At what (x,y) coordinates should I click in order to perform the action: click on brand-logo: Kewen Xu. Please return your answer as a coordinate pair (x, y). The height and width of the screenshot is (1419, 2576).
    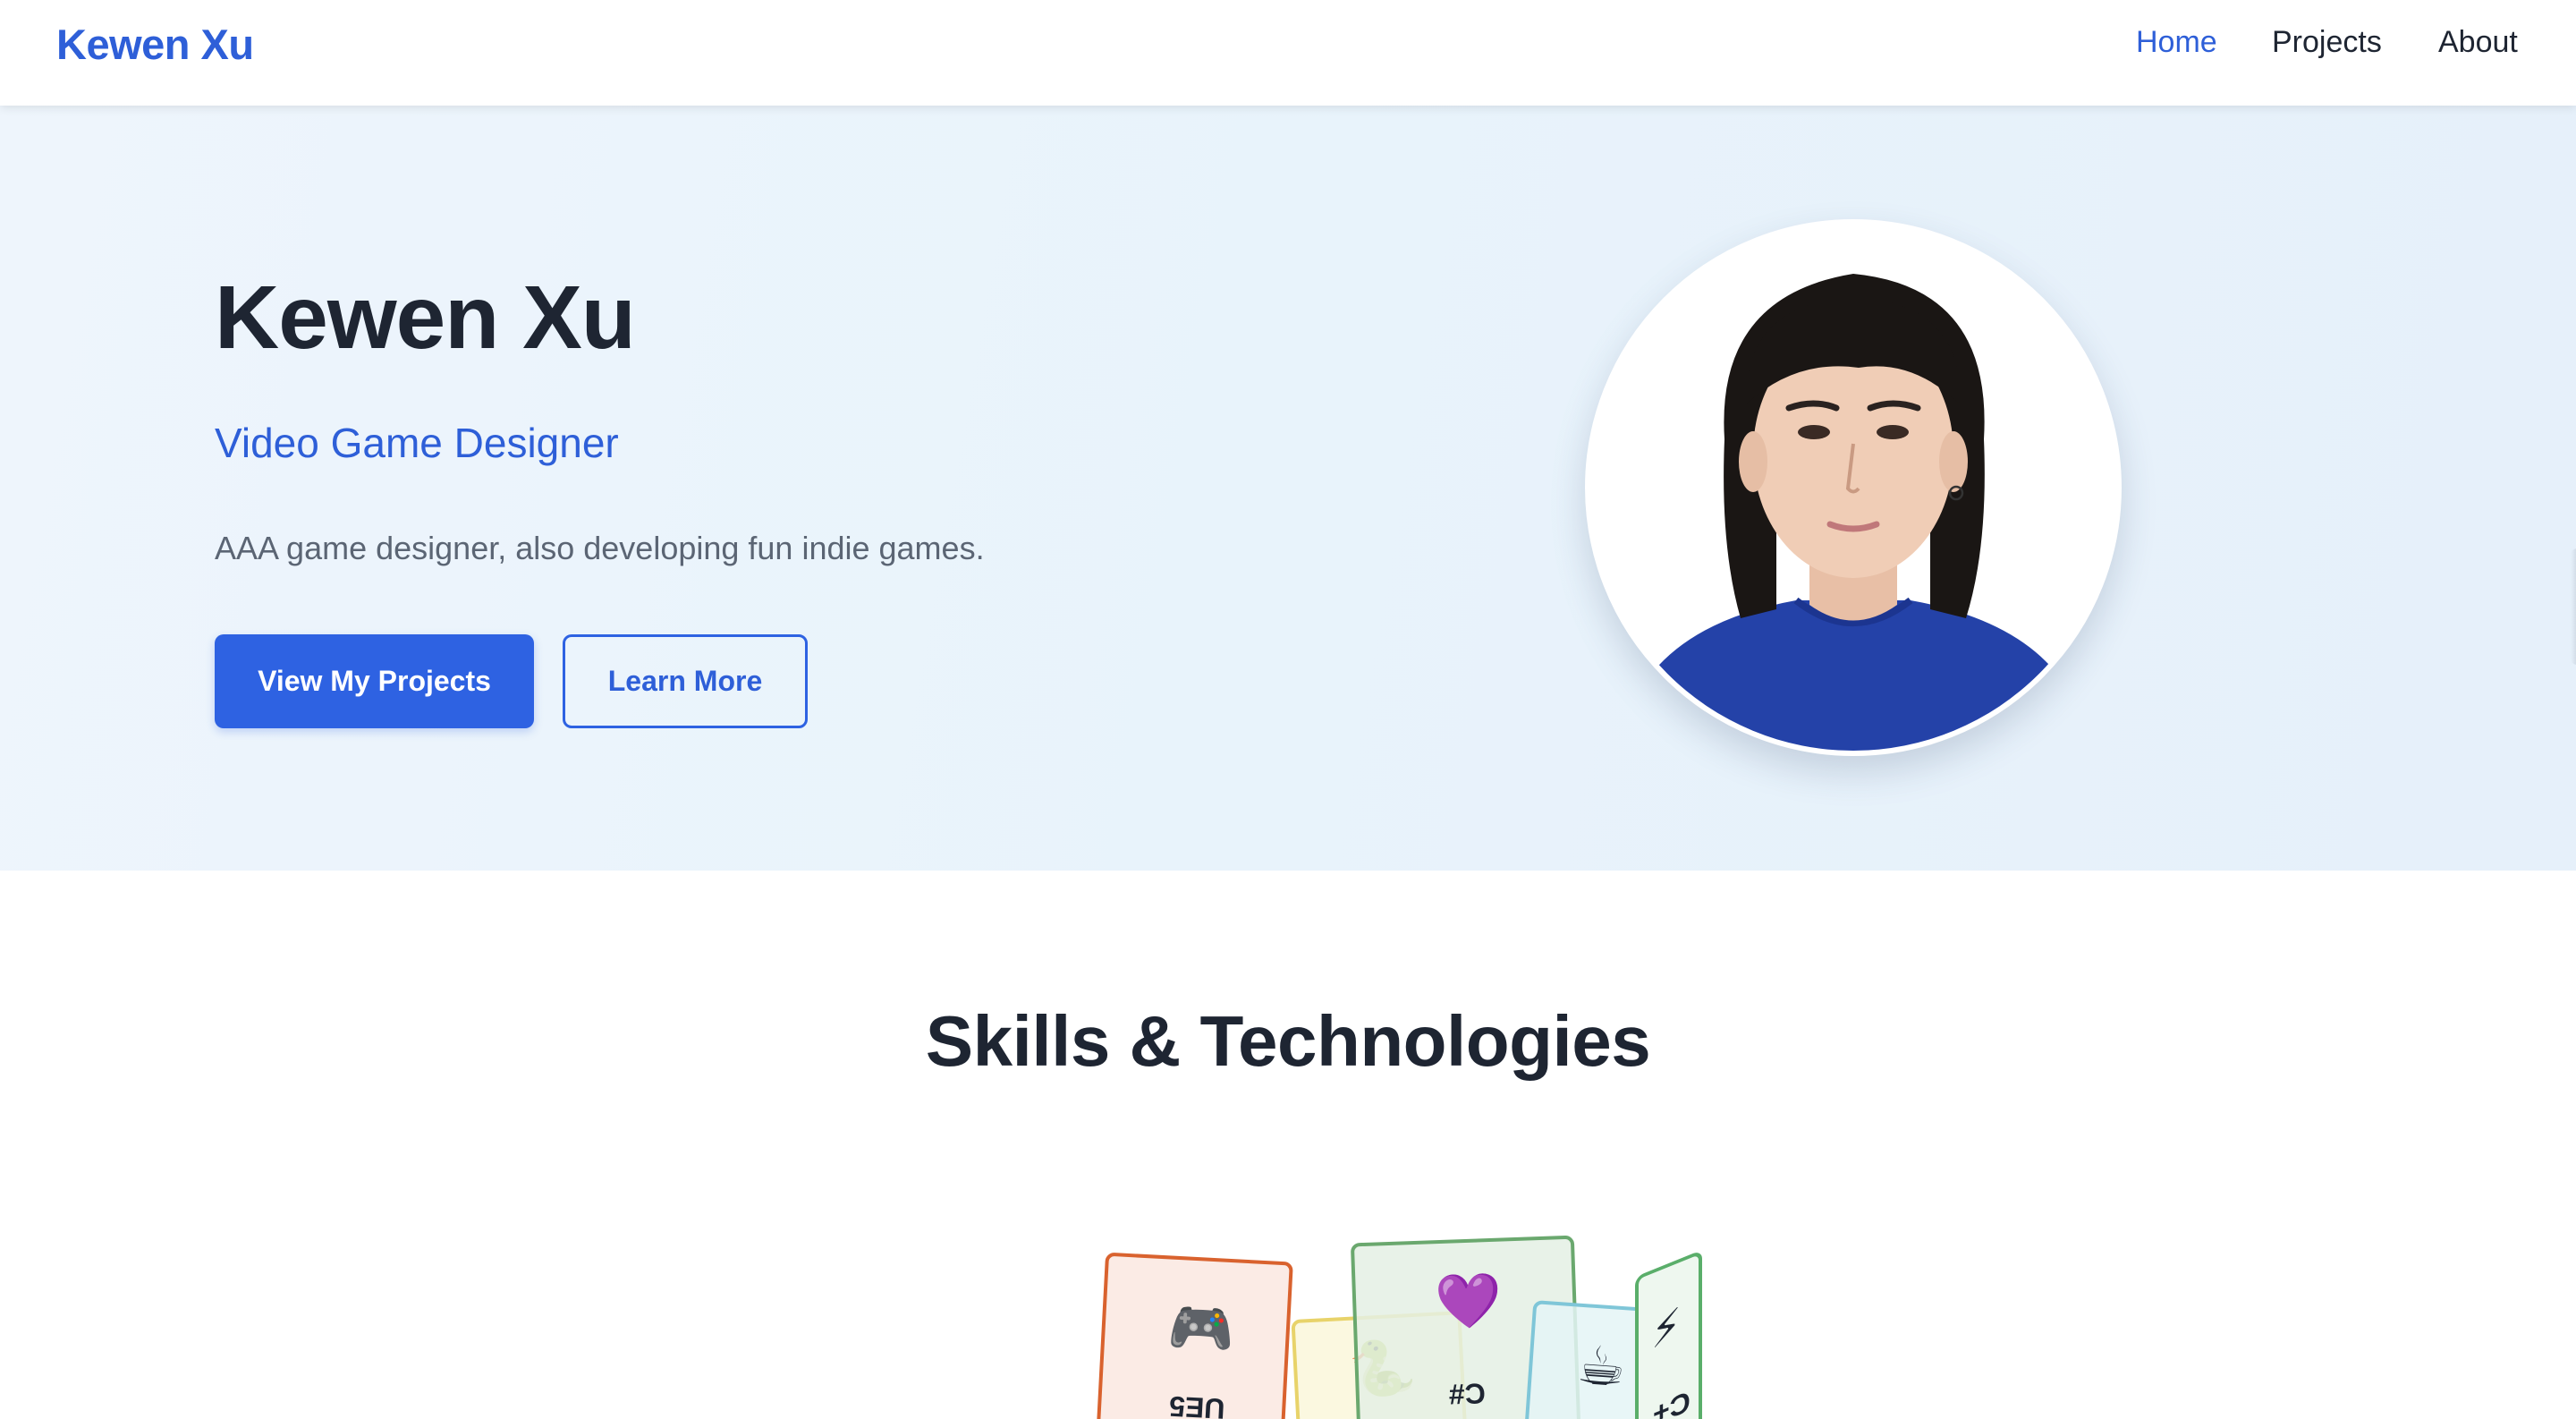
    Looking at the image, I should click on (155, 44).